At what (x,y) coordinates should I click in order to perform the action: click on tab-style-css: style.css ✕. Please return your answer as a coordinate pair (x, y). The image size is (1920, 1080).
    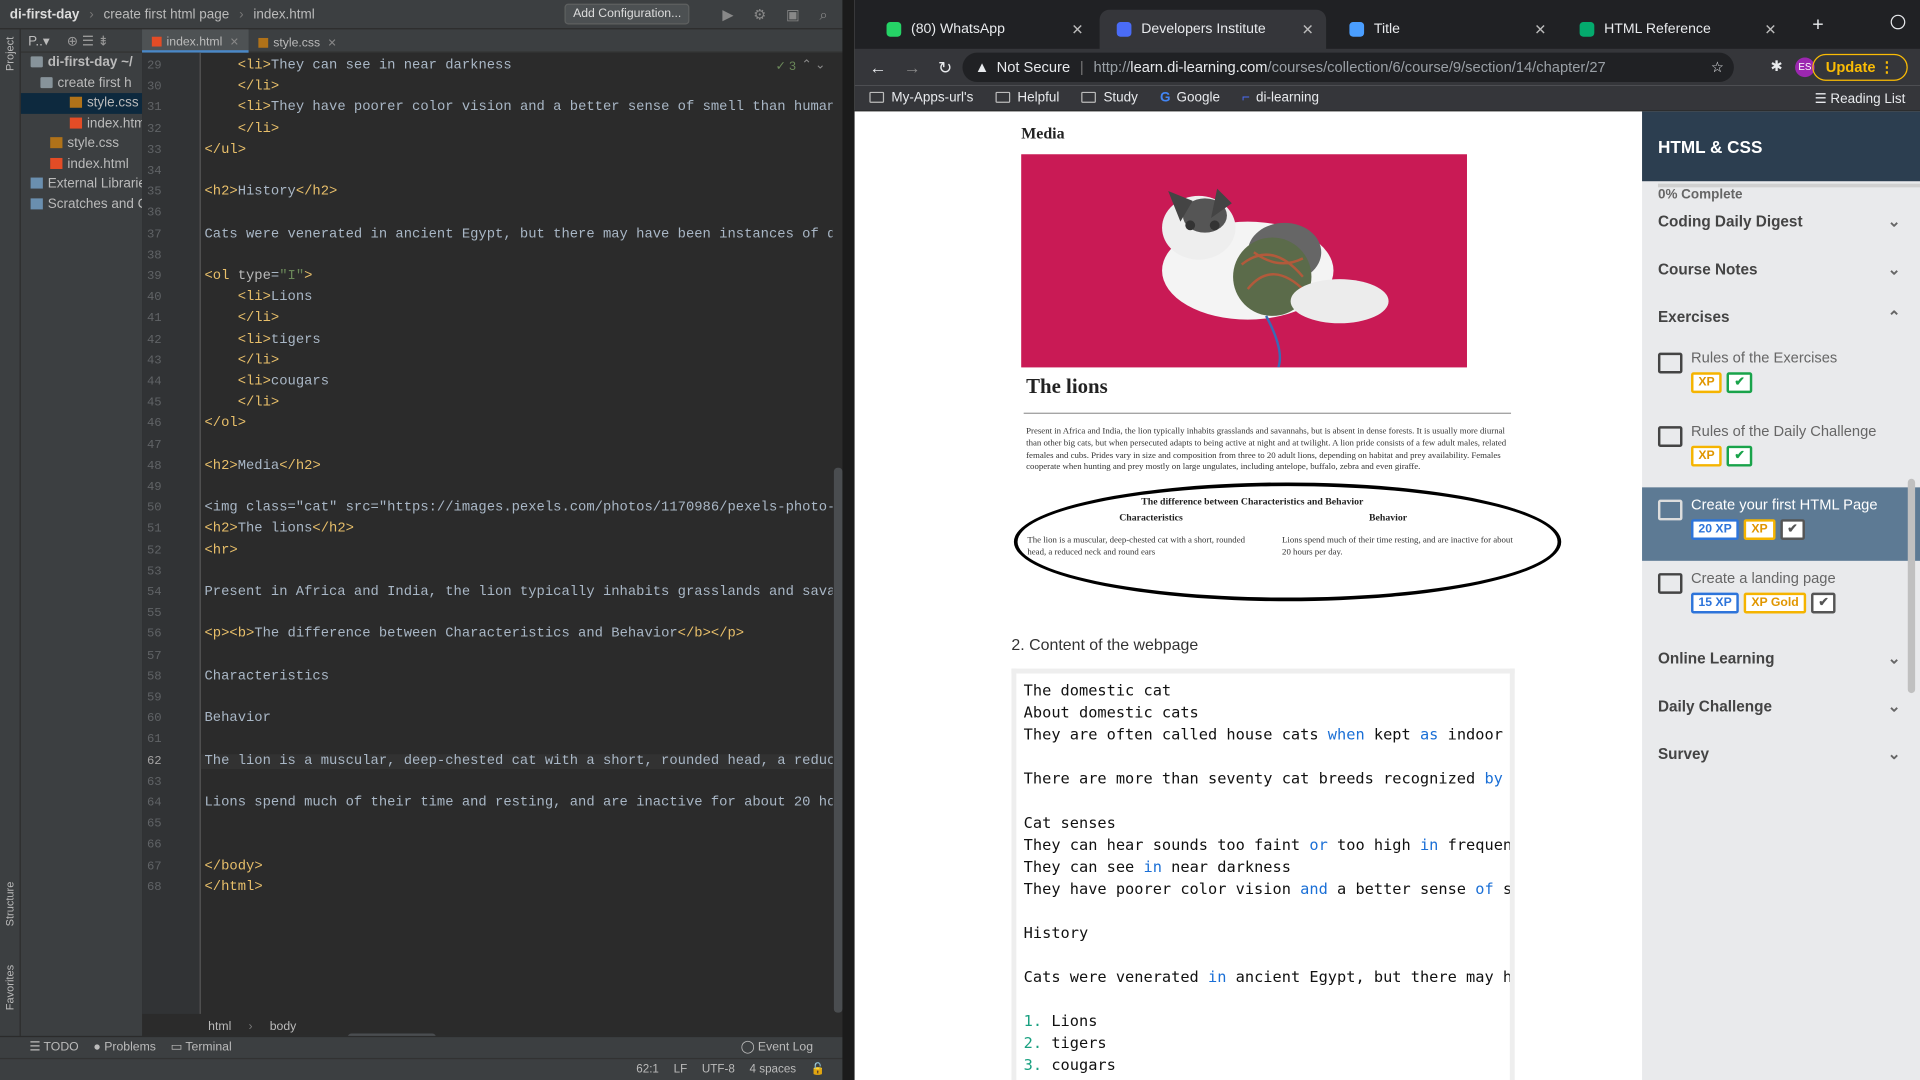
    Looking at the image, I should click on (298, 40).